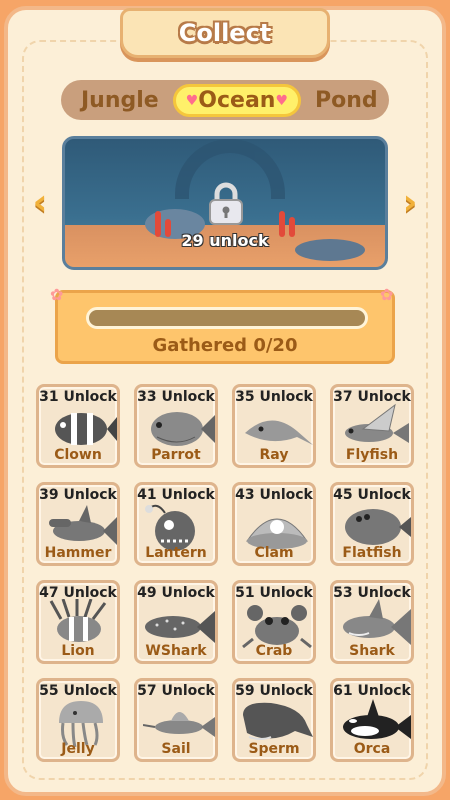  I want to click on gathered-count: Gathered 0/20, so click(225, 345).